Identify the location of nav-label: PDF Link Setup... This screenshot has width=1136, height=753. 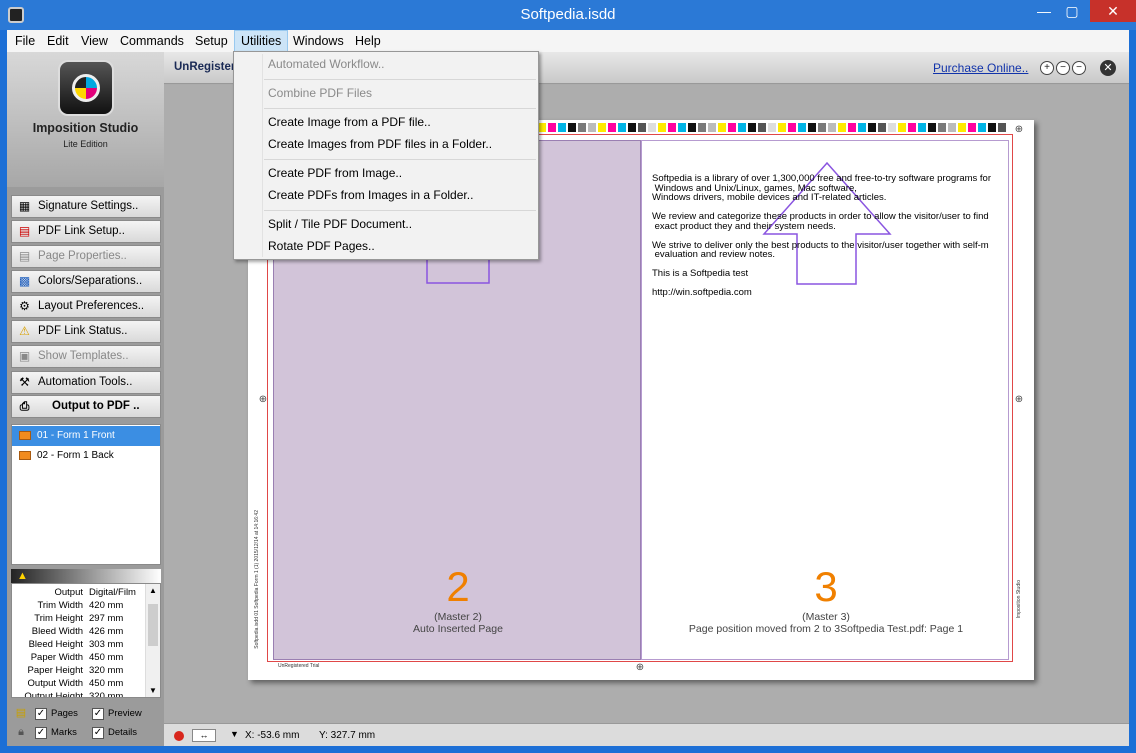
(81, 231).